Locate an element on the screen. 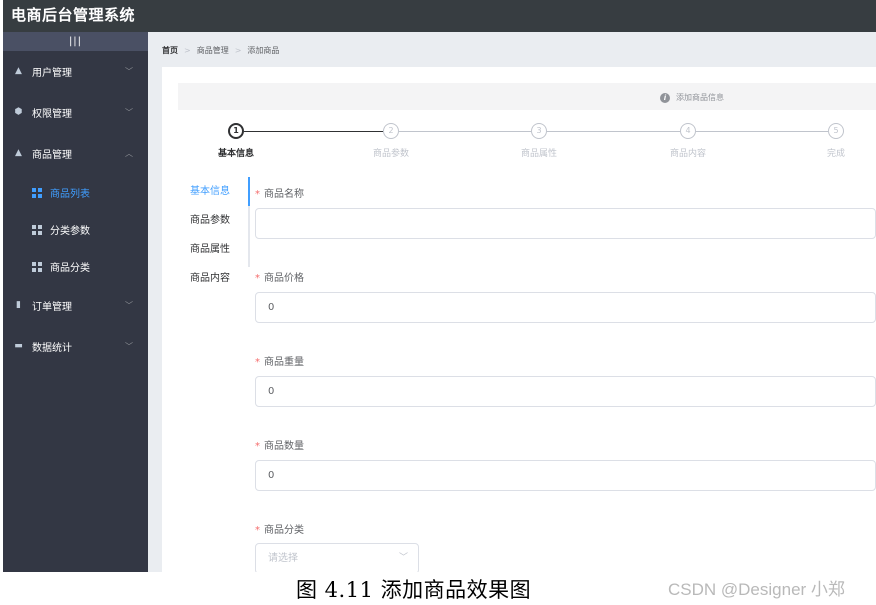 This screenshot has width=876, height=605. goods-weight-label-text: 商品重量 is located at coordinates (284, 362).